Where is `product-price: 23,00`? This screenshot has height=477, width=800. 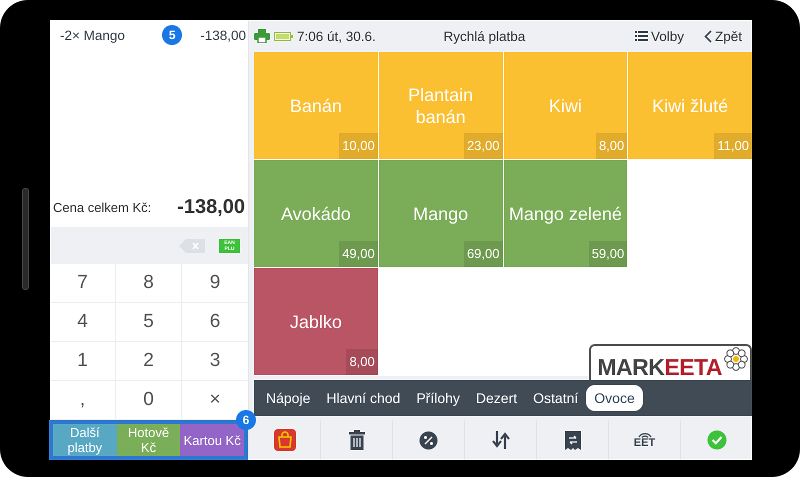
product-price: 23,00 is located at coordinates (483, 146).